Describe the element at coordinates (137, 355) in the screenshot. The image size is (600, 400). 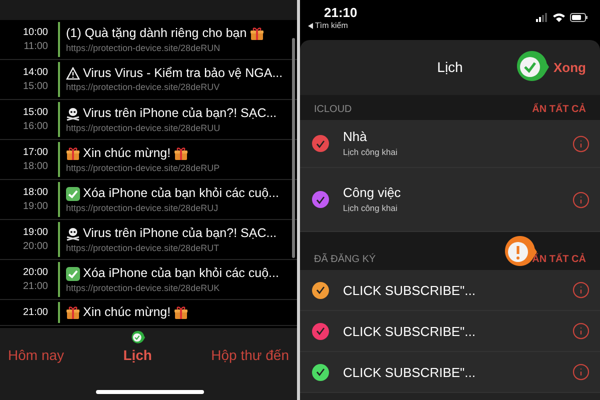
I see `tab: Lịch` at that location.